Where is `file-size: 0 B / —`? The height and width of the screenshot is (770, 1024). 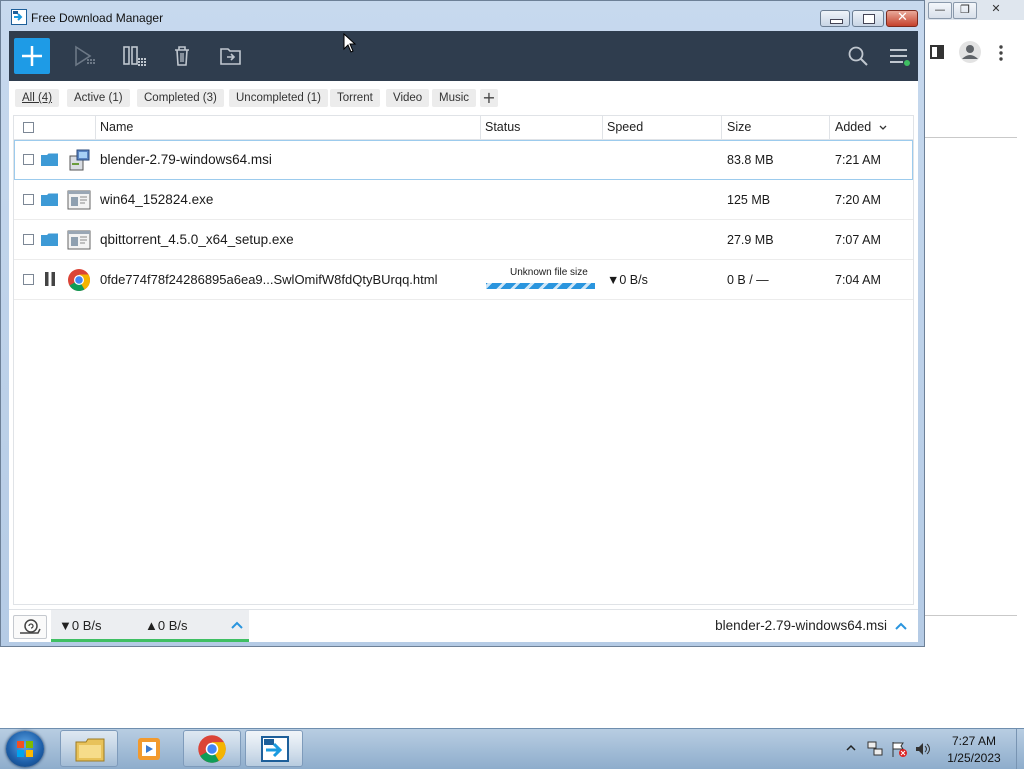
file-size: 0 B / — is located at coordinates (748, 280).